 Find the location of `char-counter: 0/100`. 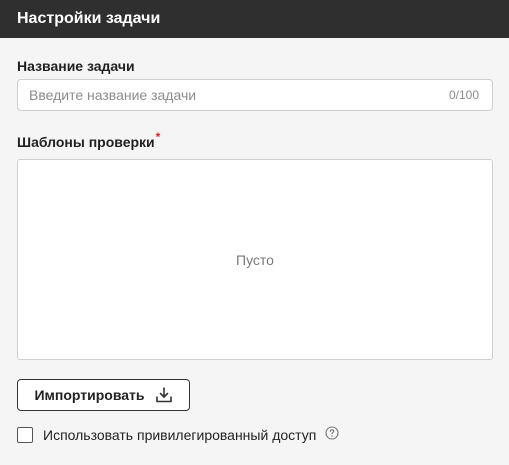

char-counter: 0/100 is located at coordinates (463, 95).